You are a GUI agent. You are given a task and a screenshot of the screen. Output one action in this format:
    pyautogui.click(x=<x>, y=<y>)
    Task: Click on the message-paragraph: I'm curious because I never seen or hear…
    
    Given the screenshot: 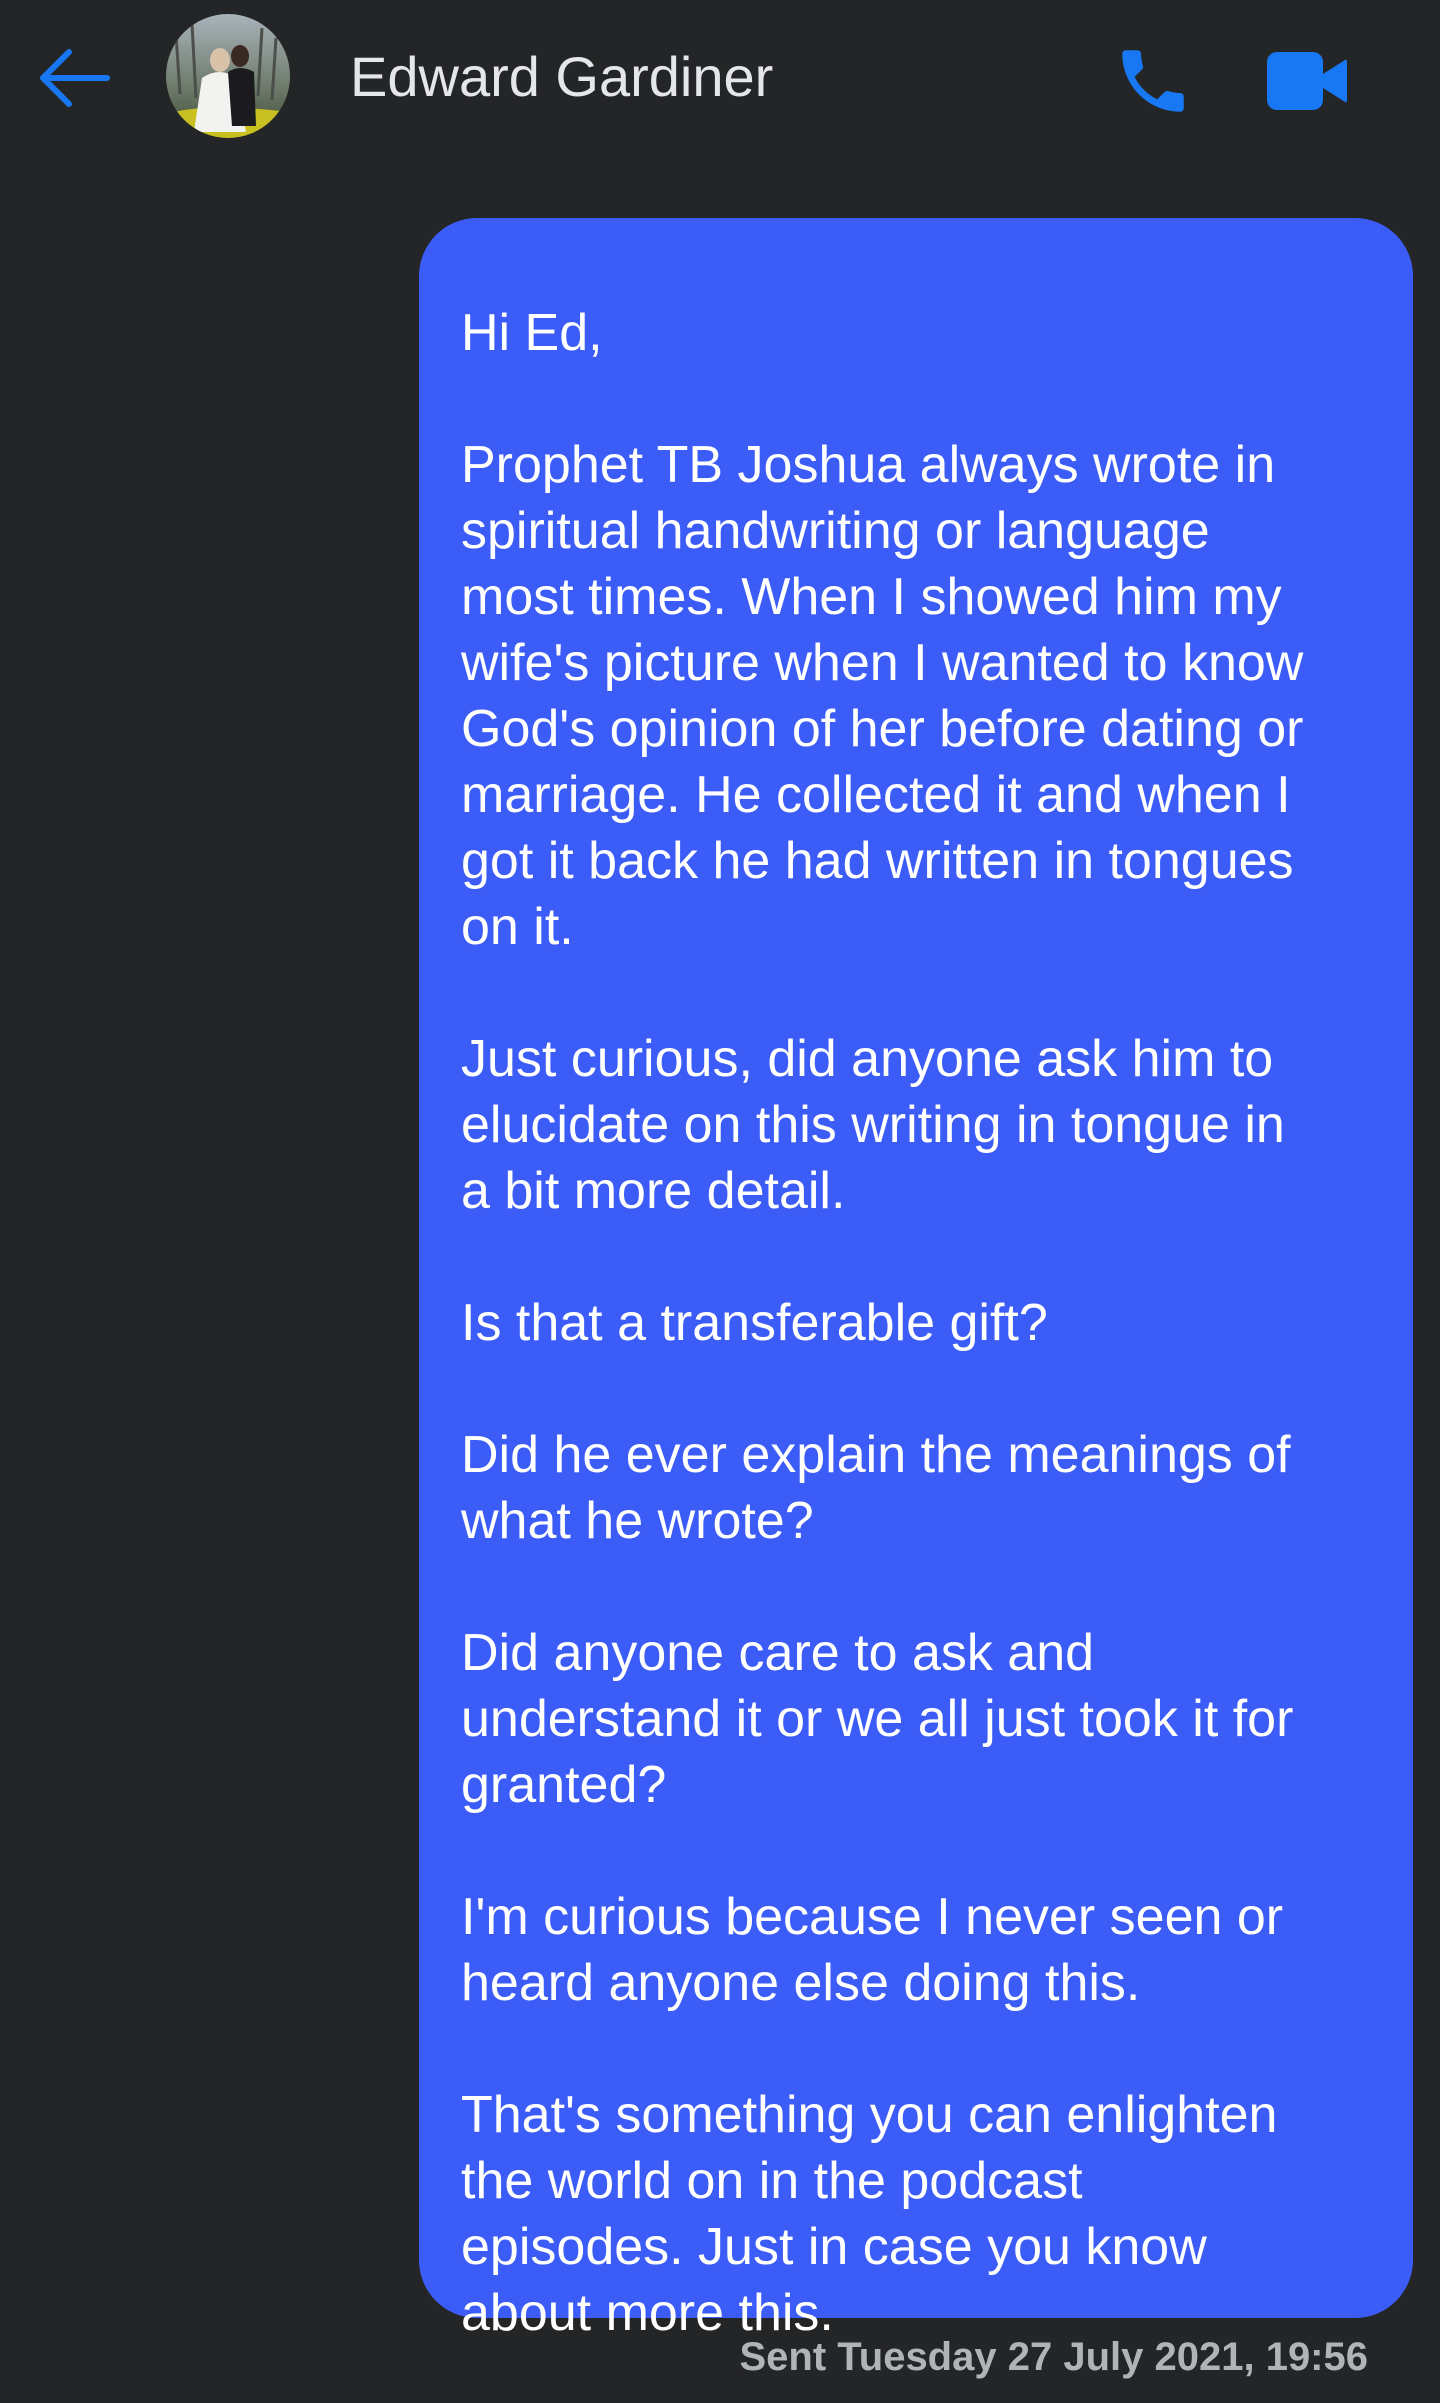 What is the action you would take?
    pyautogui.click(x=872, y=1950)
    